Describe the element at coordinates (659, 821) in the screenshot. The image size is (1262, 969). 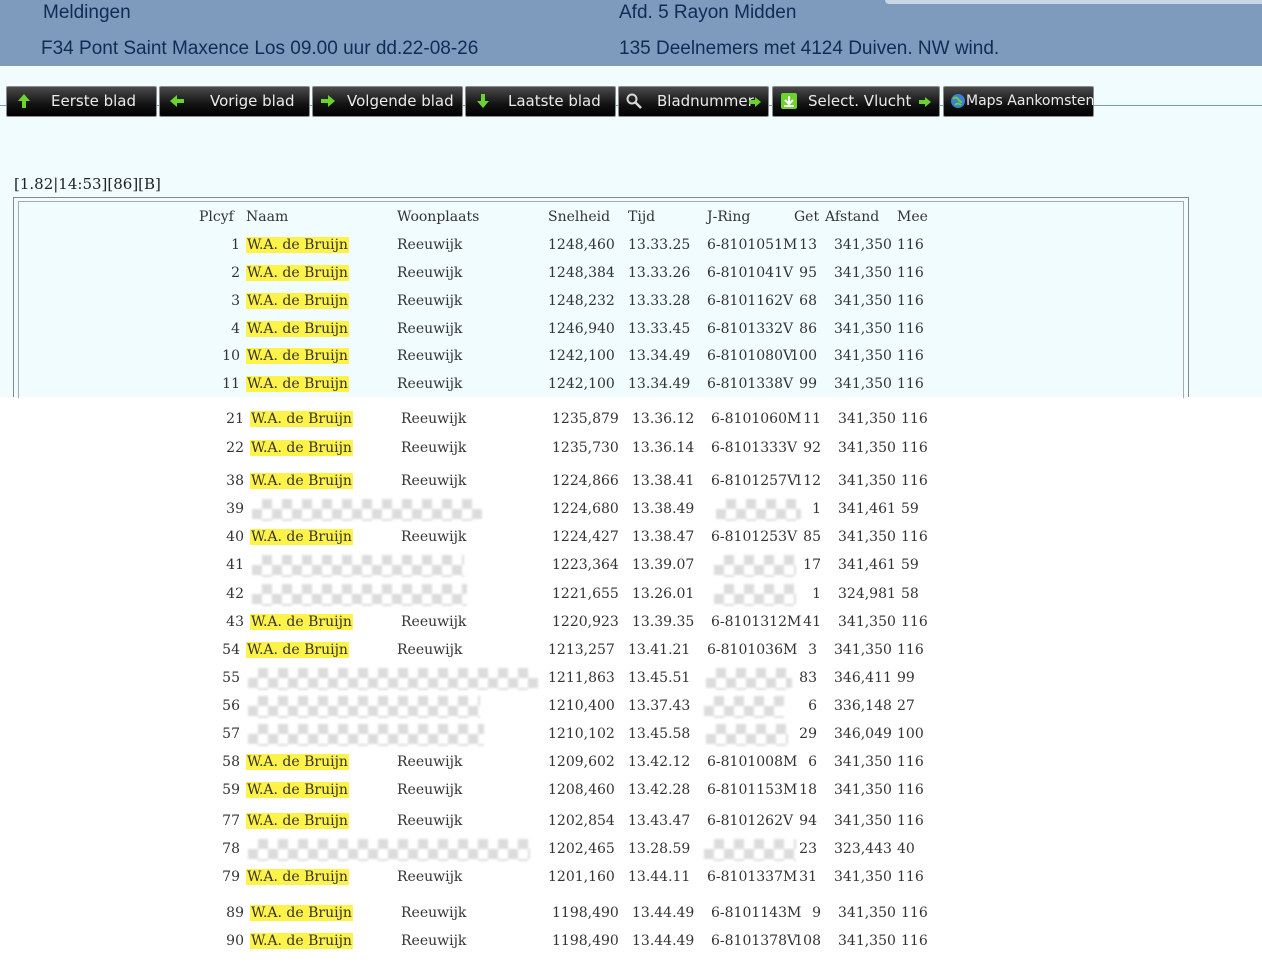
I see `time-cell: 13.43.47` at that location.